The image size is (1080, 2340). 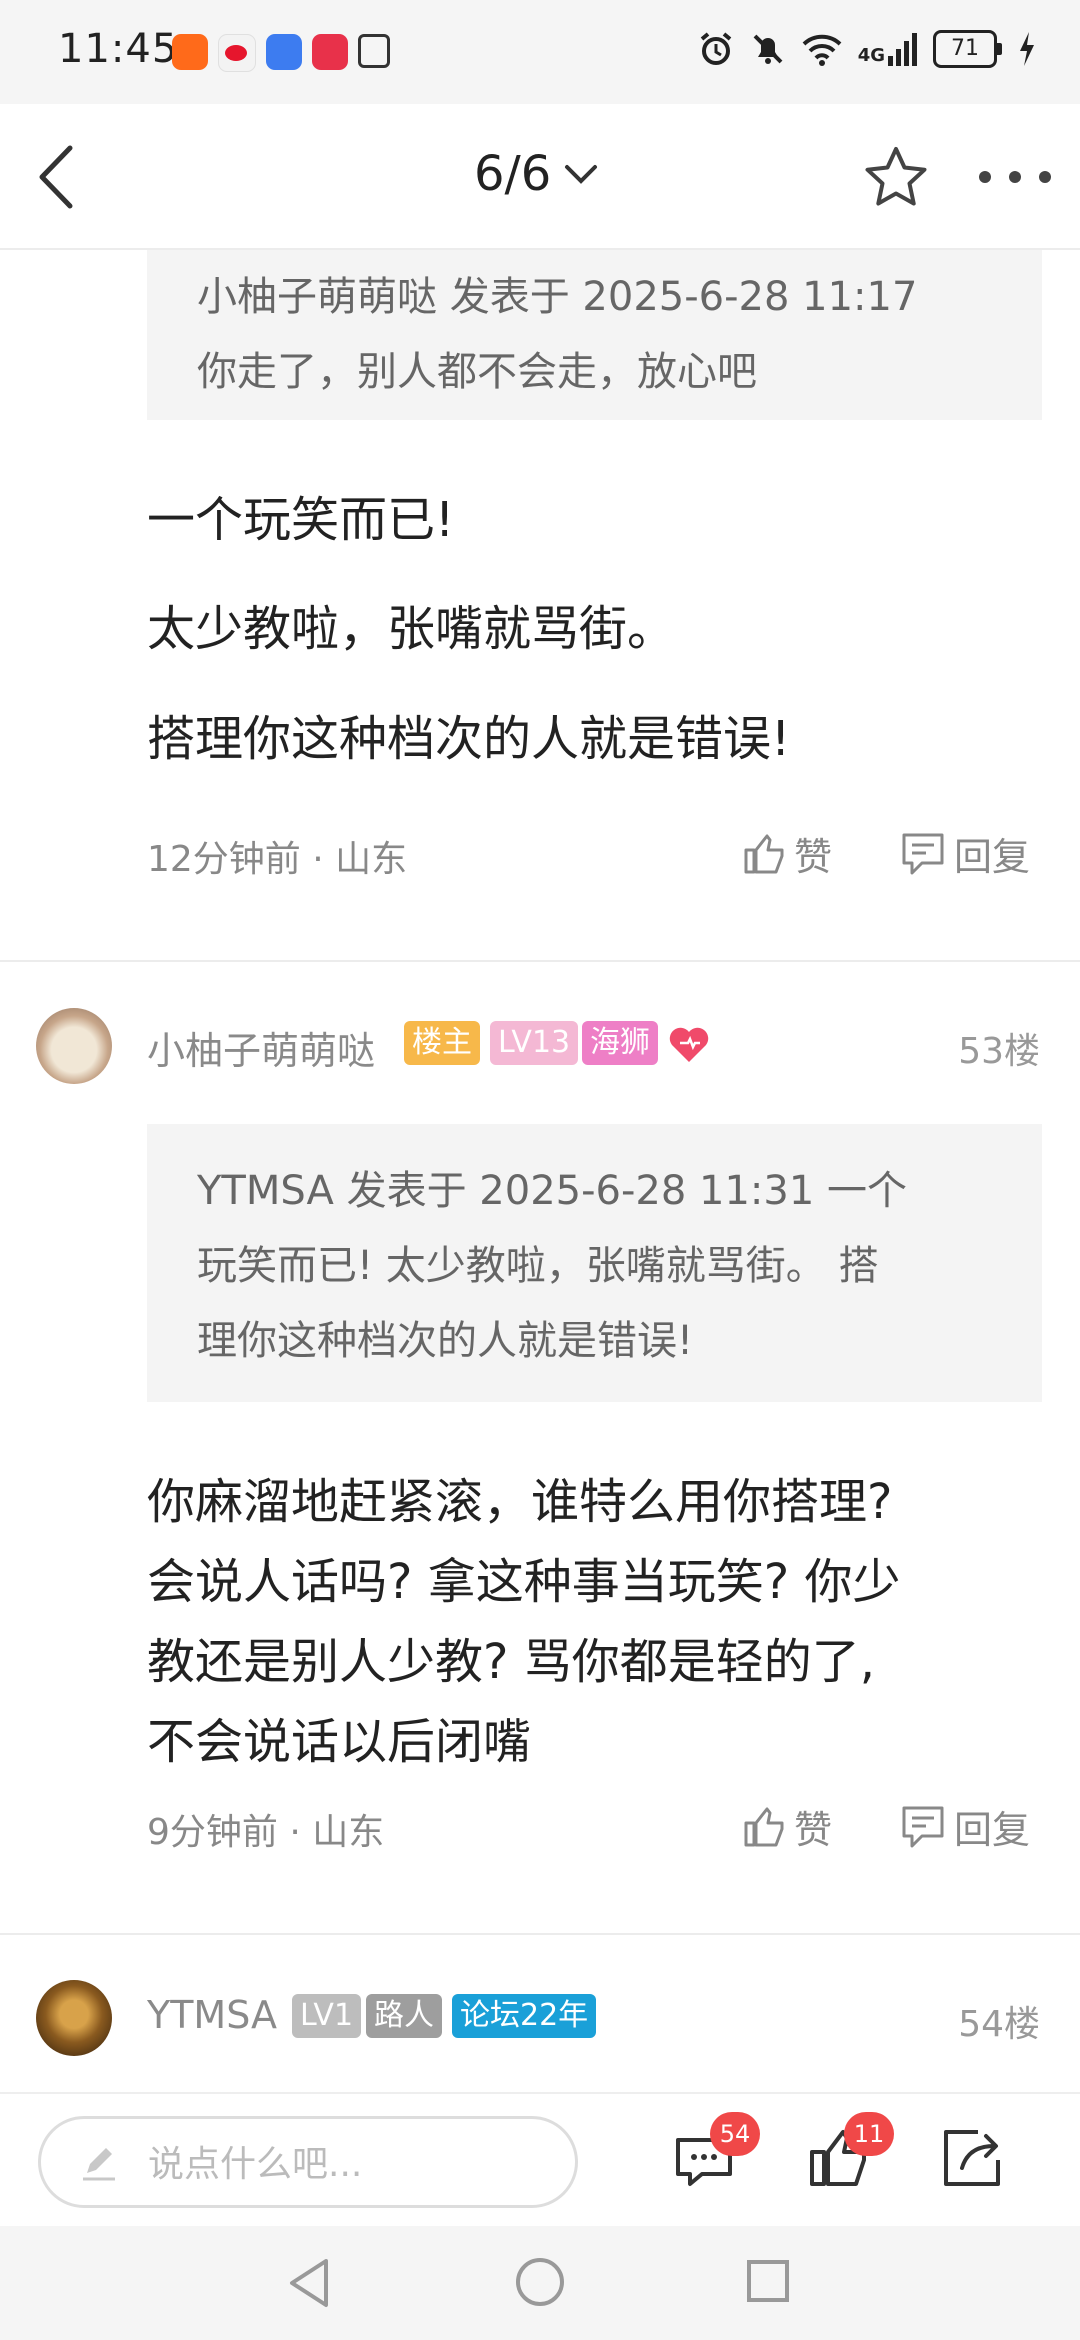 What do you see at coordinates (404, 2016) in the screenshot?
I see `badge-title: 路人` at bounding box center [404, 2016].